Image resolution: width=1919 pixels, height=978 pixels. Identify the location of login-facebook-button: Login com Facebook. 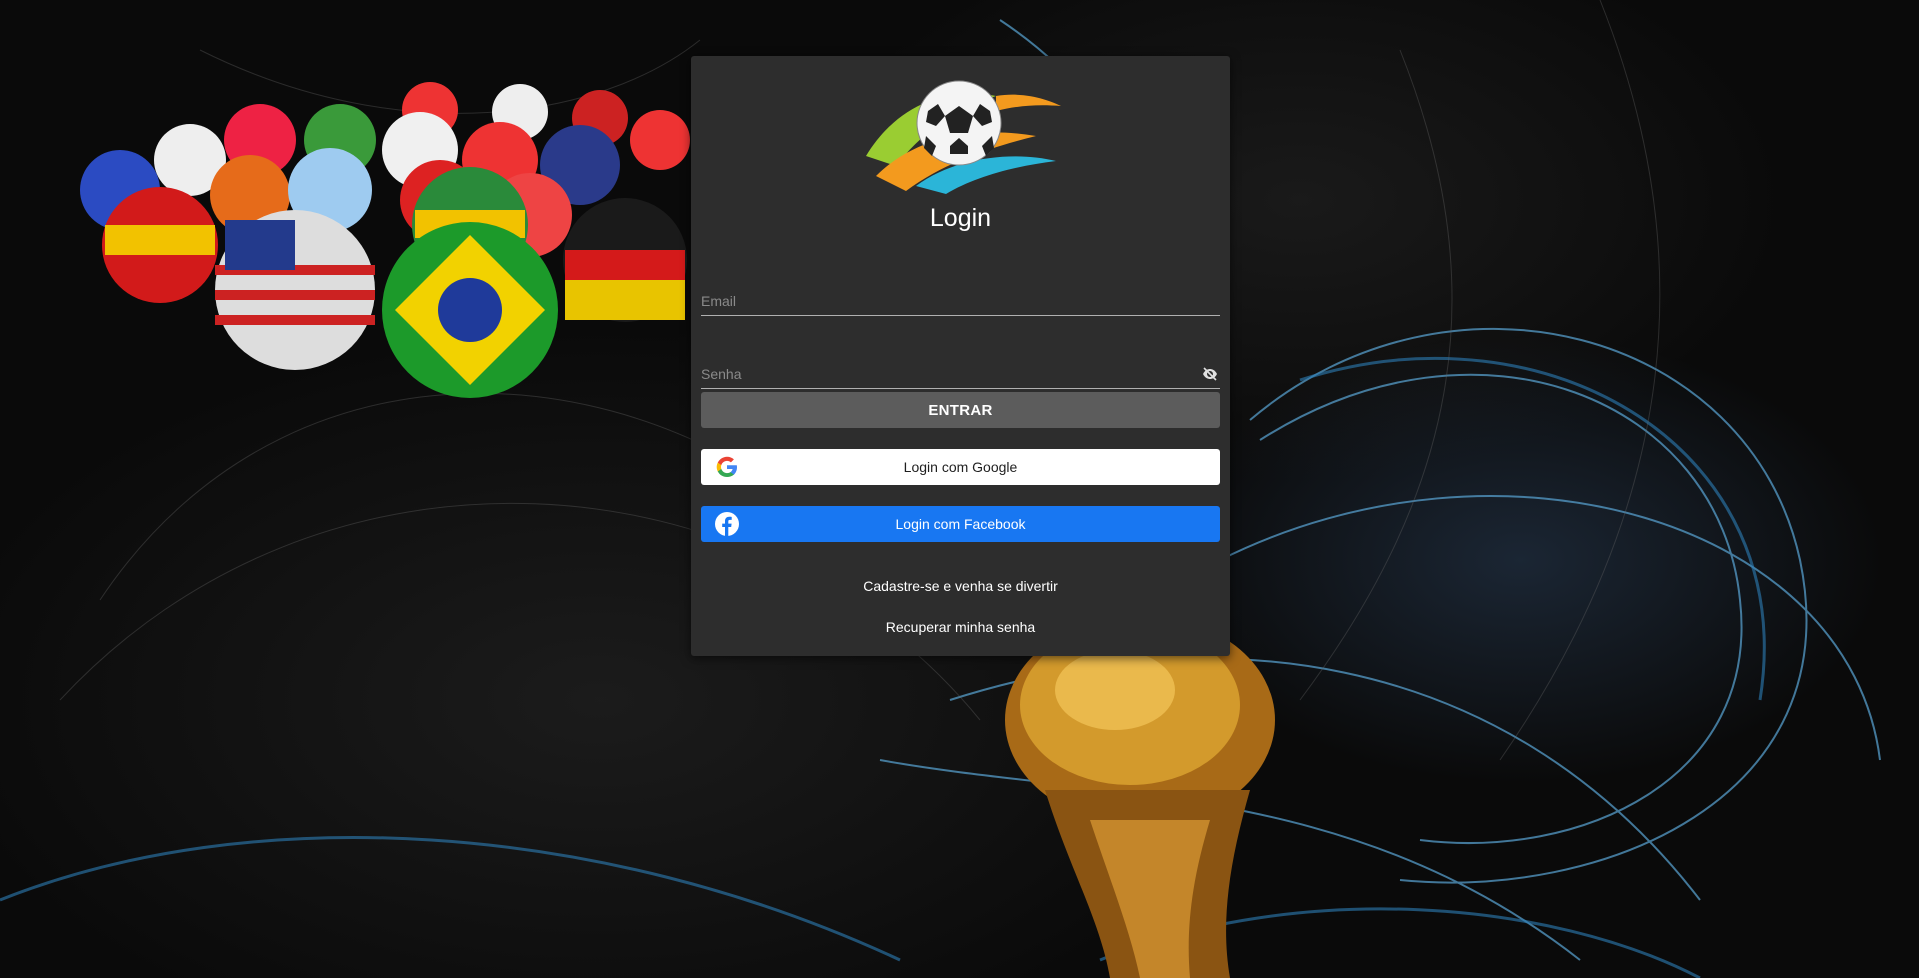
(960, 524).